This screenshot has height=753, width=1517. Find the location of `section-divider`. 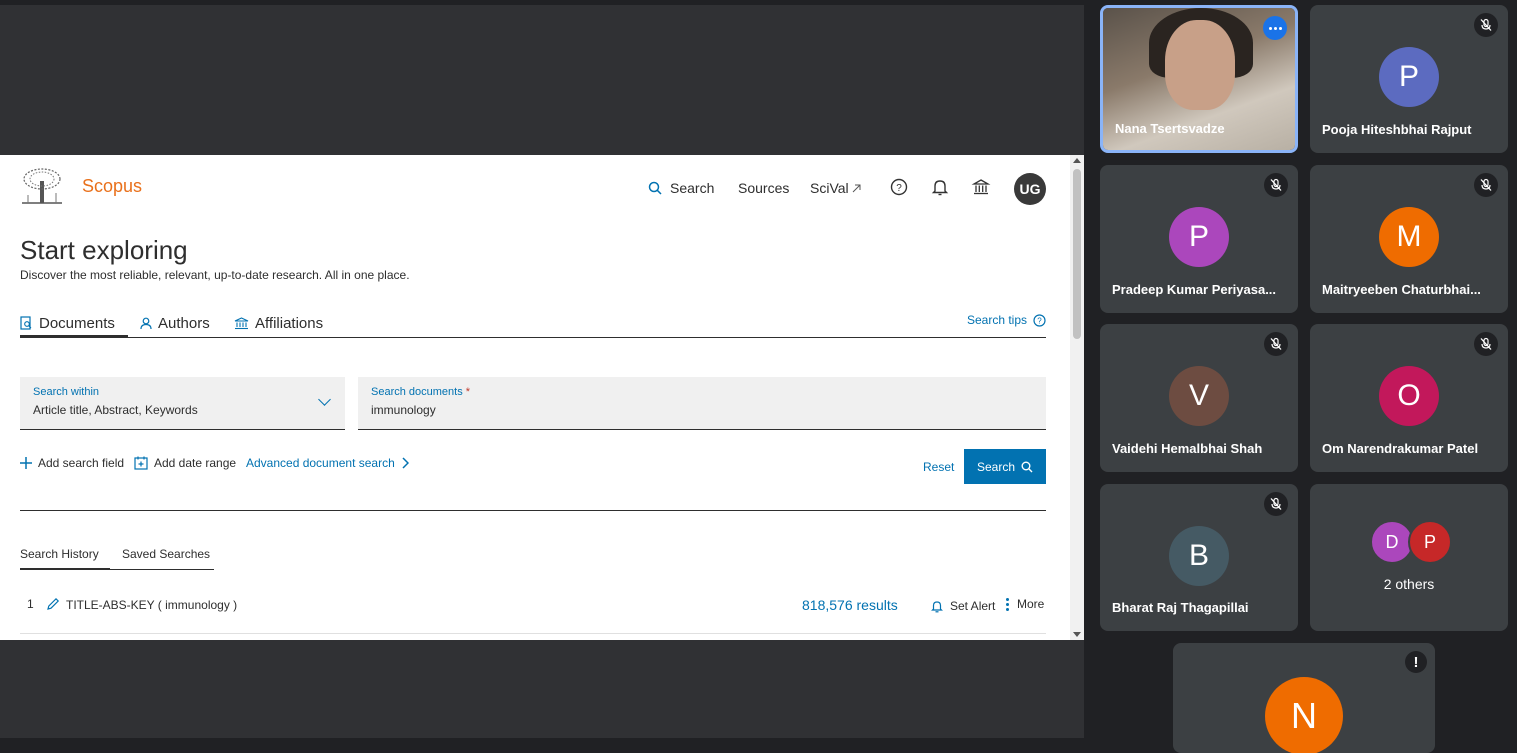

section-divider is located at coordinates (533, 510).